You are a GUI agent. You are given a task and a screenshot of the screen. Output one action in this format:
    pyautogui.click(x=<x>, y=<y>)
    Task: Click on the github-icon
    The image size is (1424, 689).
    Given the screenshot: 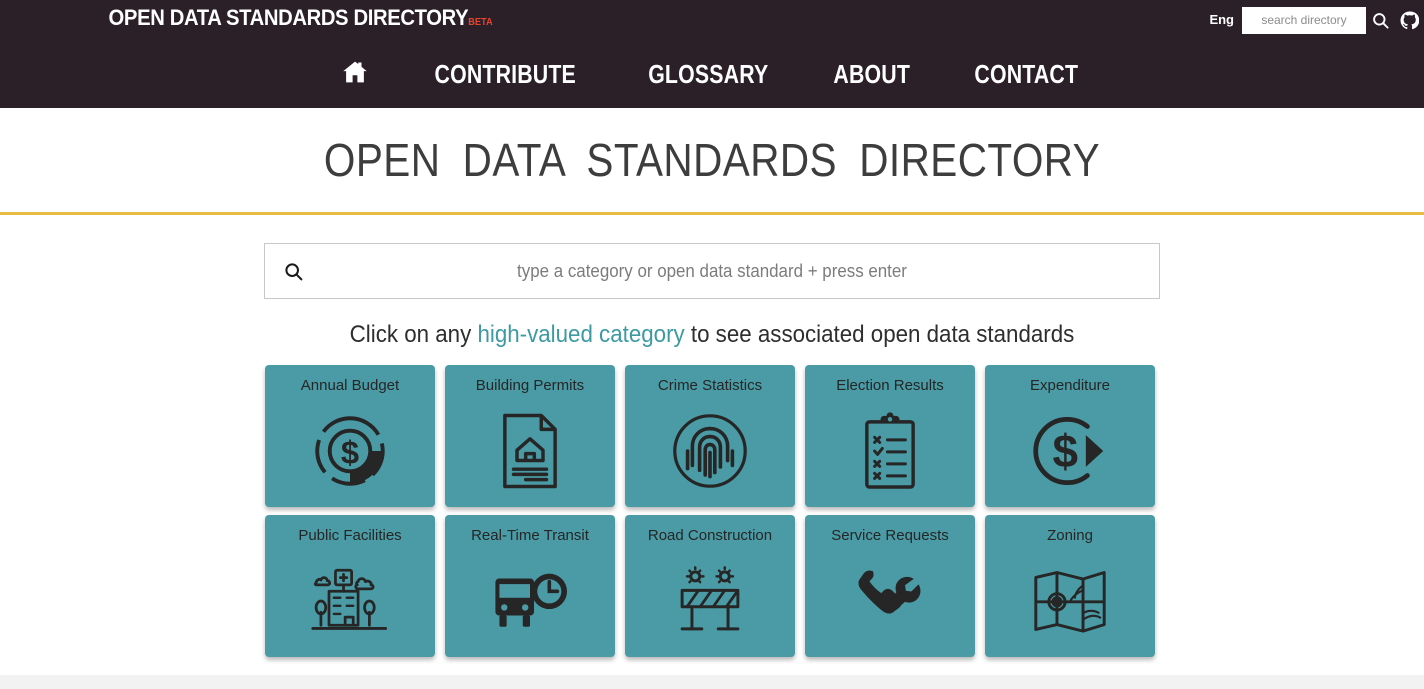 What is the action you would take?
    pyautogui.click(x=1409, y=20)
    